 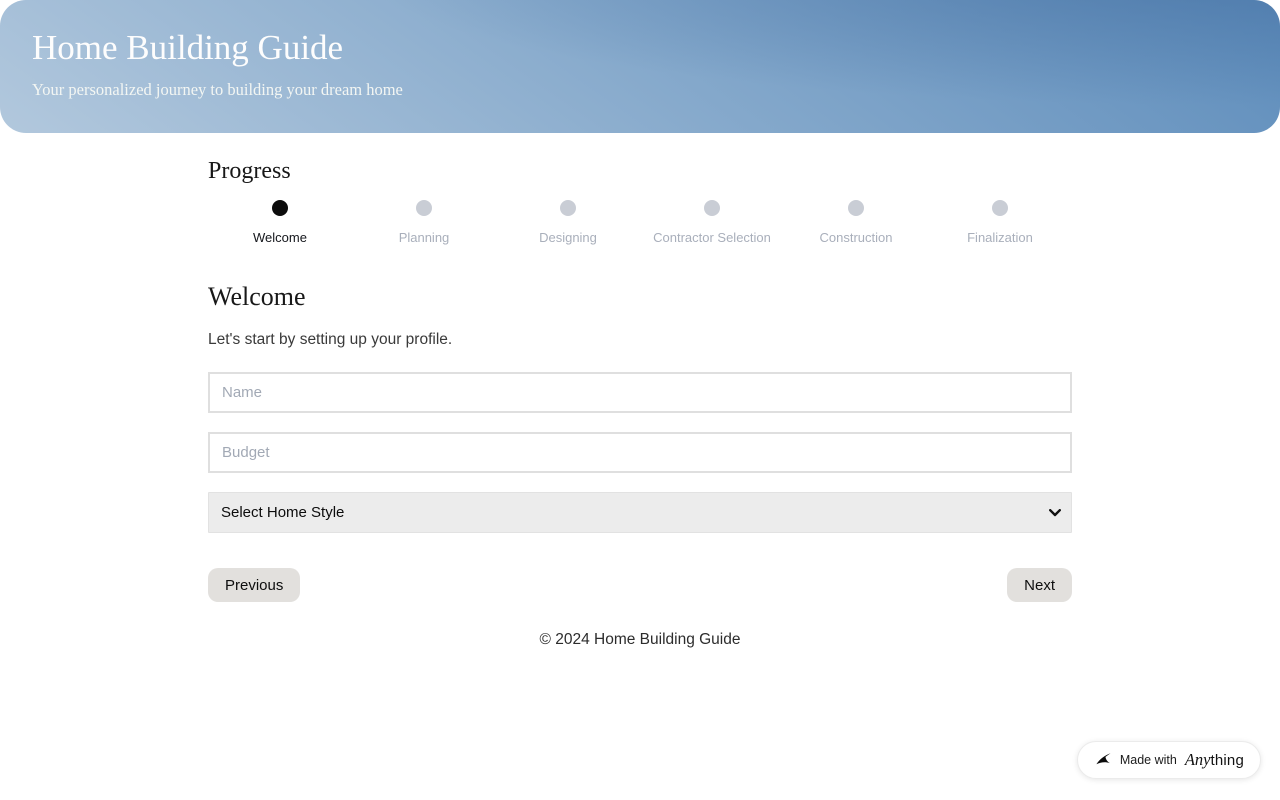 What do you see at coordinates (856, 237) in the screenshot?
I see `step-label: Construction` at bounding box center [856, 237].